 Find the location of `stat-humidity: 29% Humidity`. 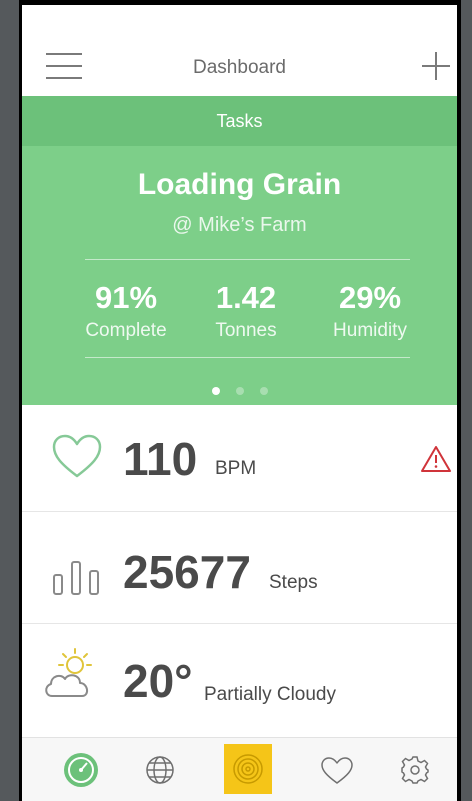

stat-humidity: 29% Humidity is located at coordinates (370, 311).